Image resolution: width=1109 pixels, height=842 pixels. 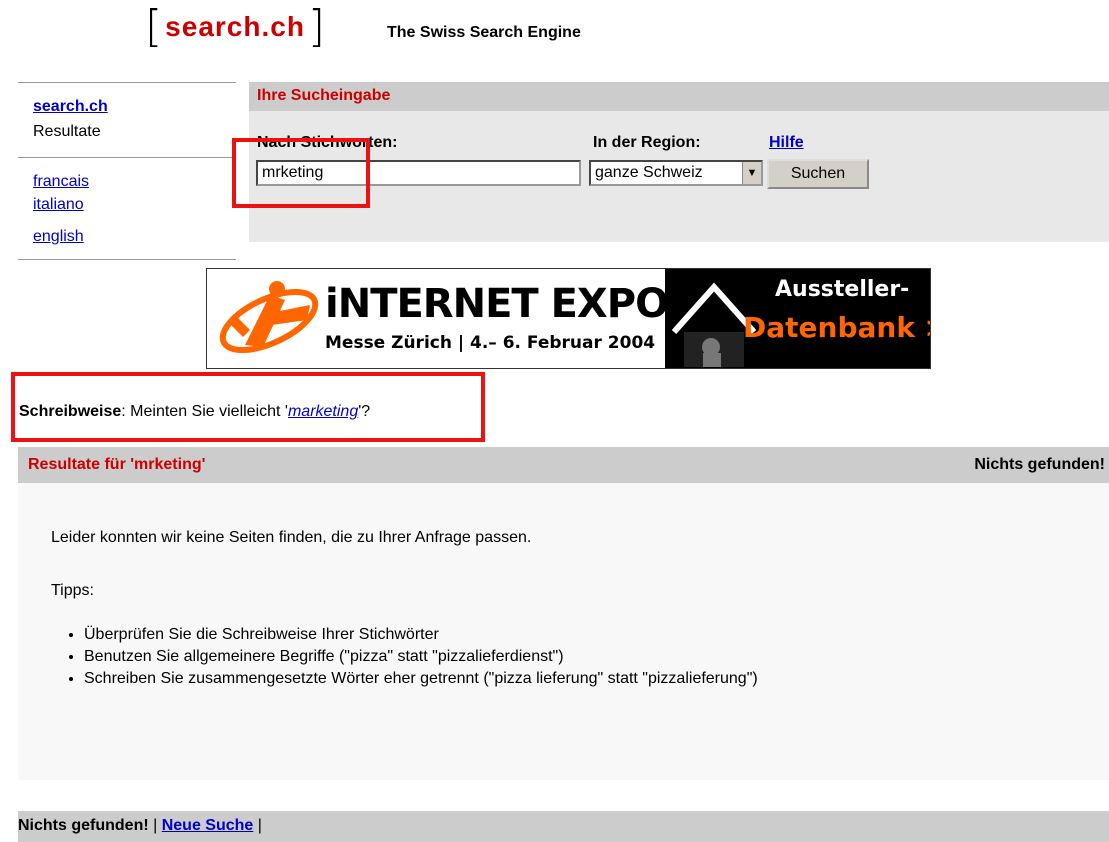 I want to click on banner-exhibitor-line1: Aussteller-, so click(x=842, y=289).